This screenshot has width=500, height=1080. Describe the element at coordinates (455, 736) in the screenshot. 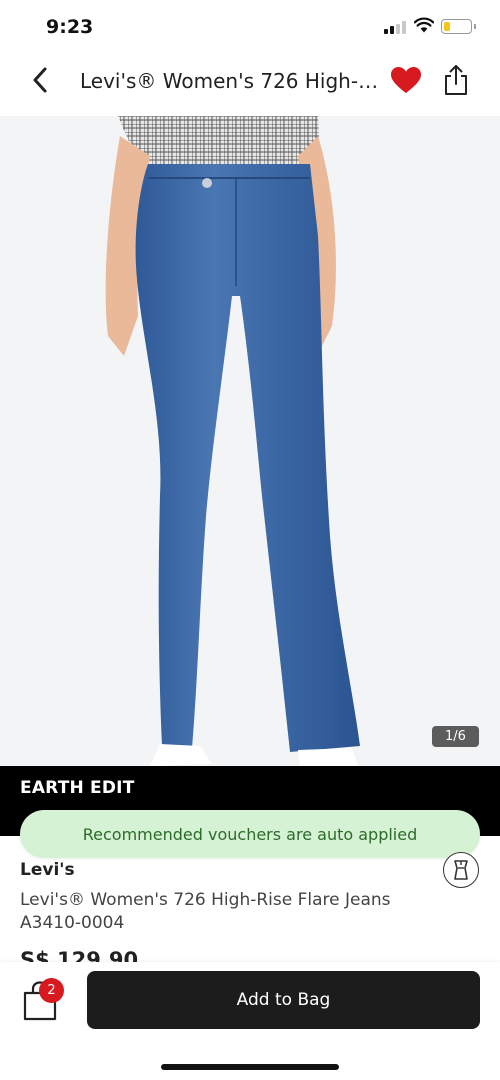

I see `gallery-page-indicator: 1/6` at that location.